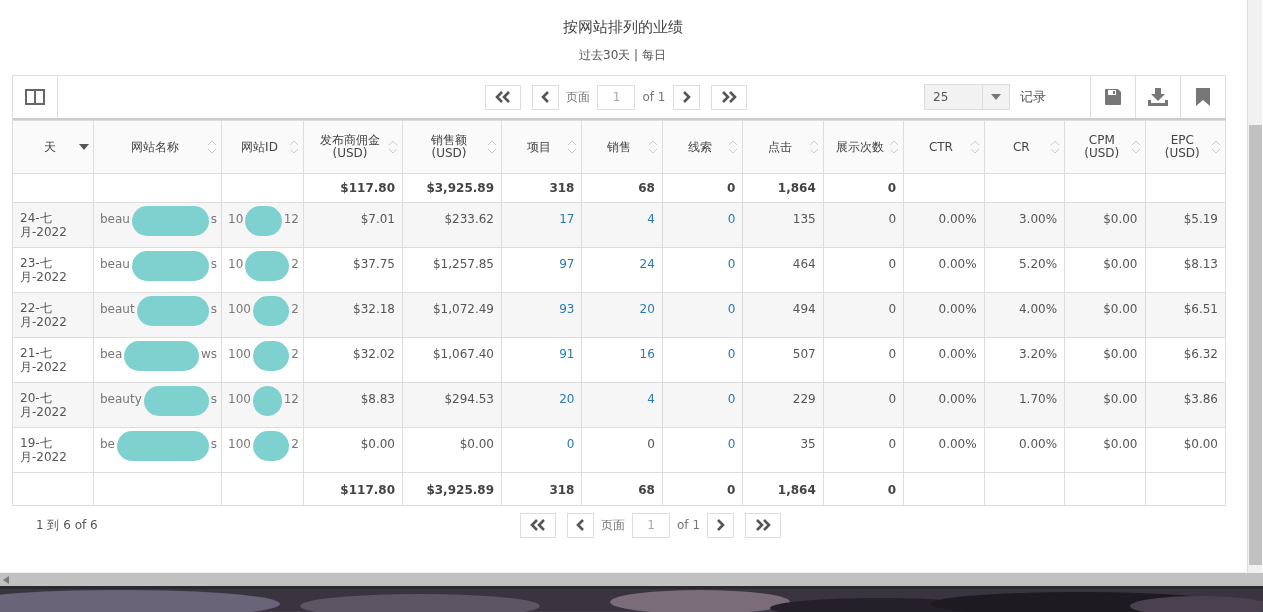  What do you see at coordinates (1038, 399) in the screenshot?
I see `table-value: 1.70%` at bounding box center [1038, 399].